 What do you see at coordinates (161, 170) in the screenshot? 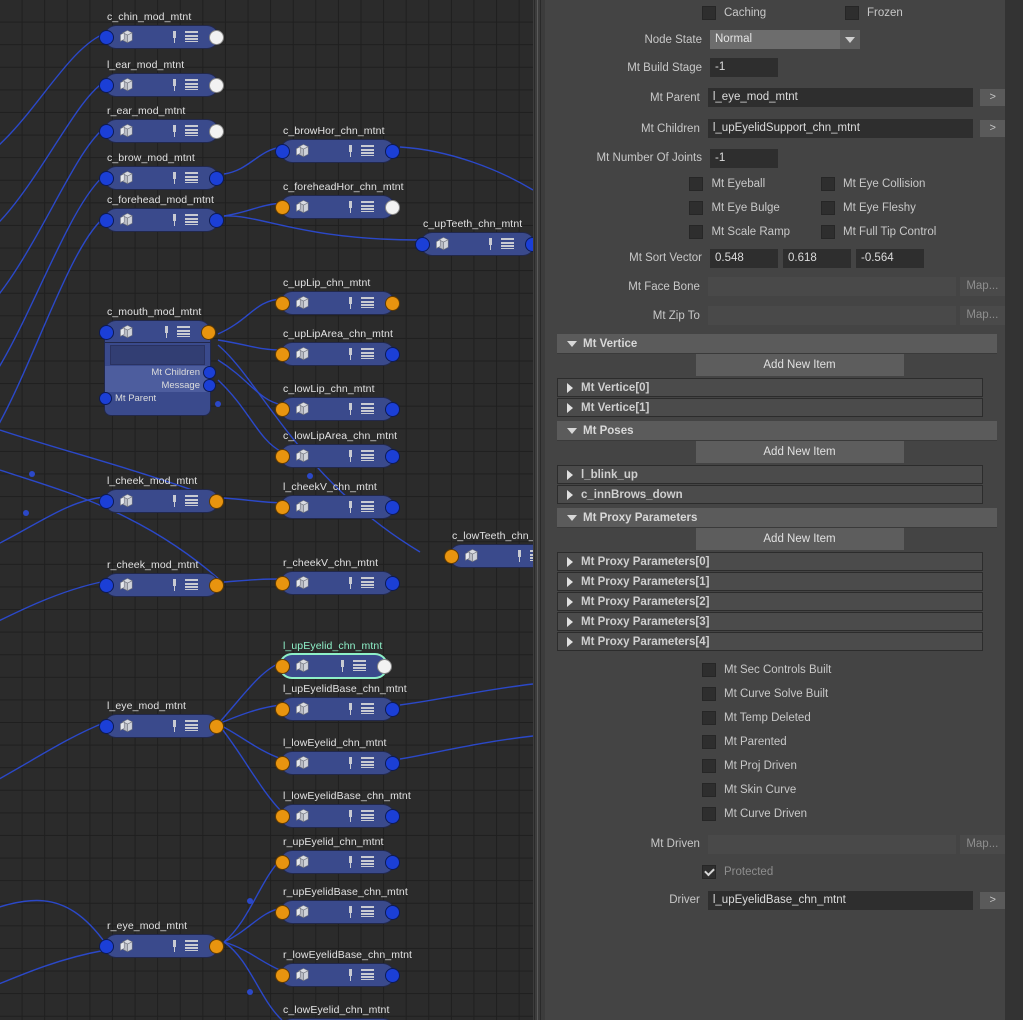
I see `graph-node: c_brow_mod_mtnt` at bounding box center [161, 170].